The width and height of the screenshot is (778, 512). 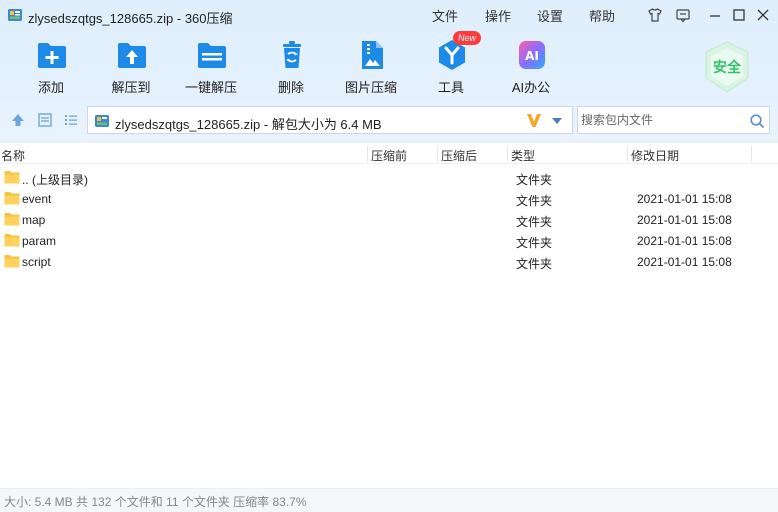 I want to click on add-label: 添加, so click(x=50, y=87).